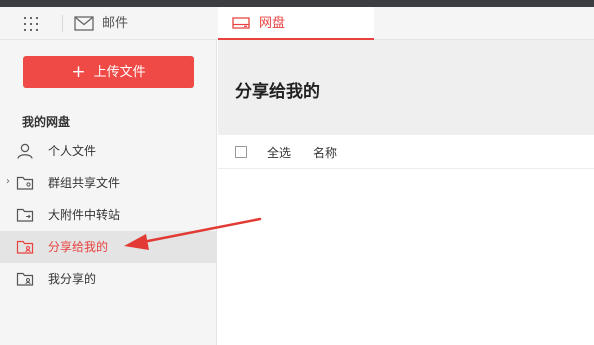 The height and width of the screenshot is (345, 594). What do you see at coordinates (272, 23) in the screenshot?
I see `tab-label: 网盘` at bounding box center [272, 23].